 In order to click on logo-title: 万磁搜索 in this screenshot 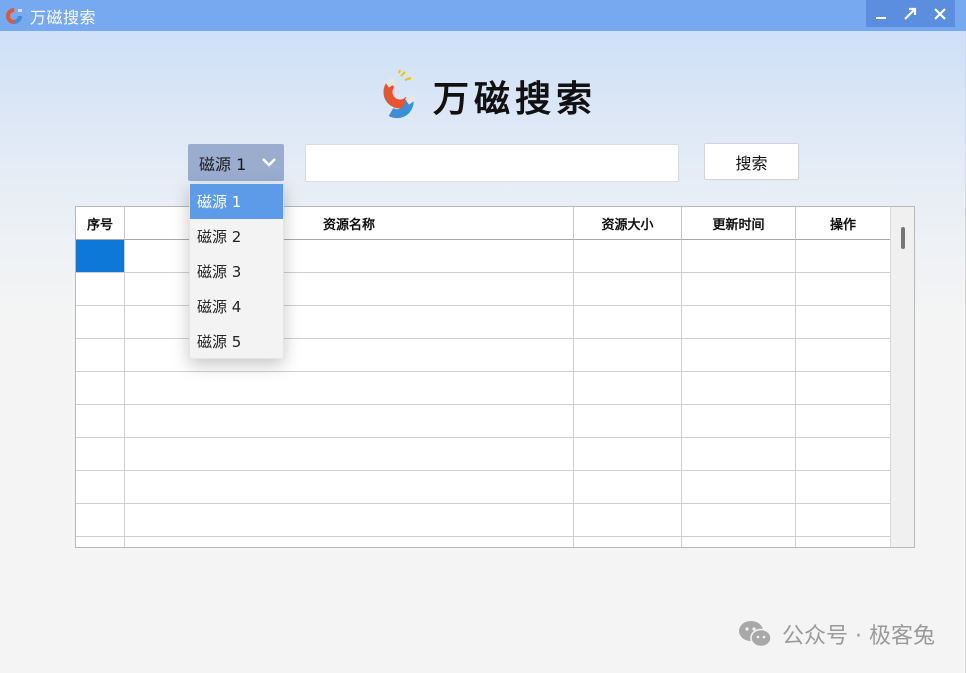, I will do `click(514, 99)`.